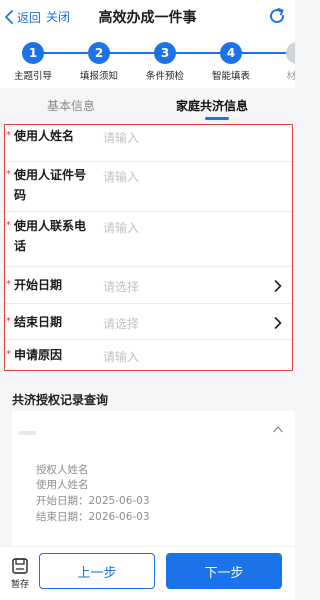 This screenshot has height=600, width=320. Describe the element at coordinates (148, 187) in the screenshot. I see `form-row-user-id-number: * 使用人证件号 码 请输入` at that location.